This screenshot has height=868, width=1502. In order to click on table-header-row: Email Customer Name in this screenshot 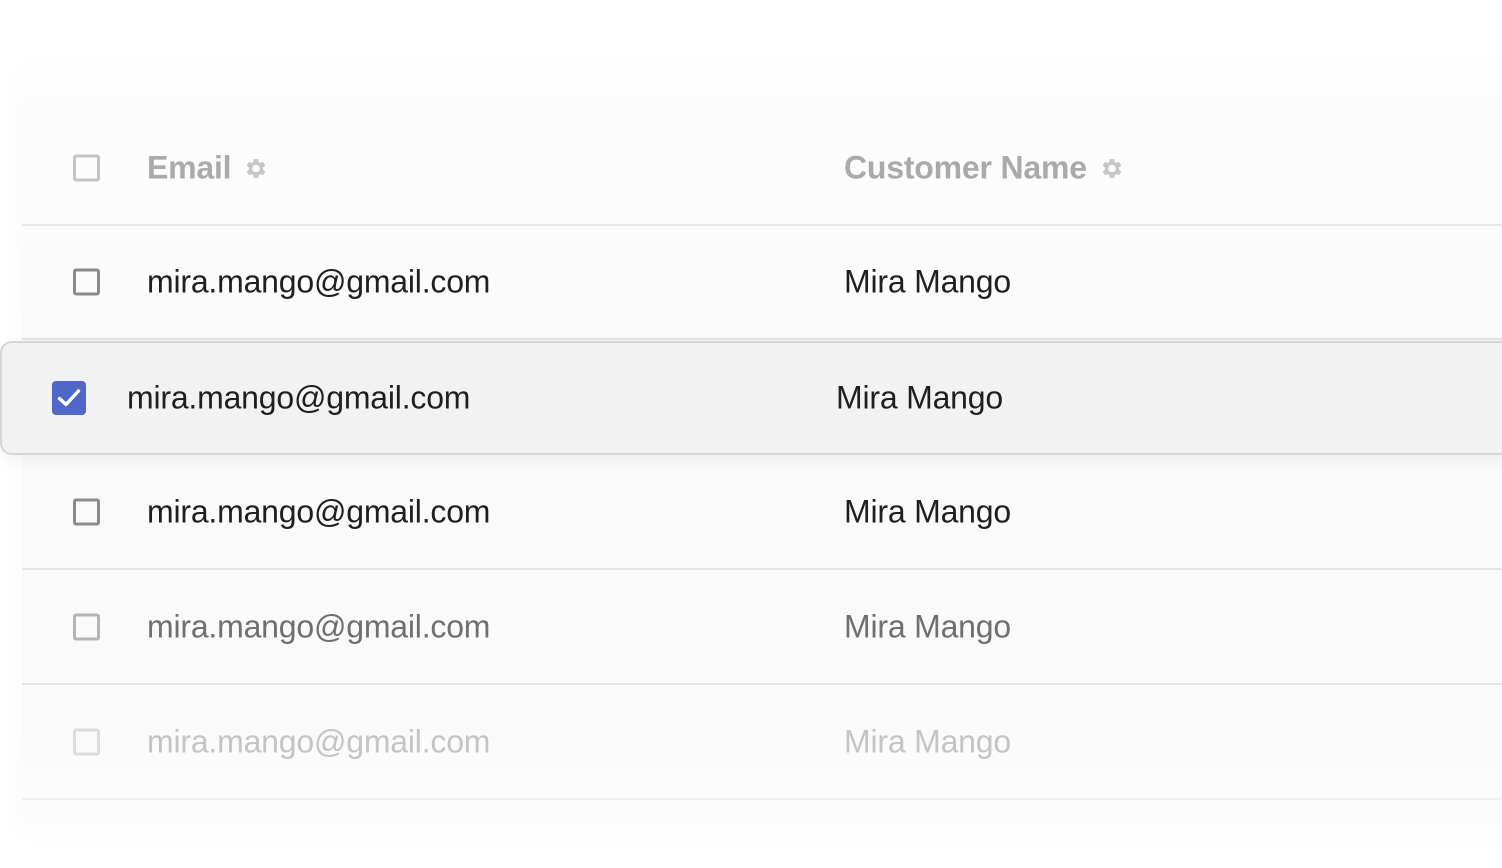, I will do `click(762, 169)`.